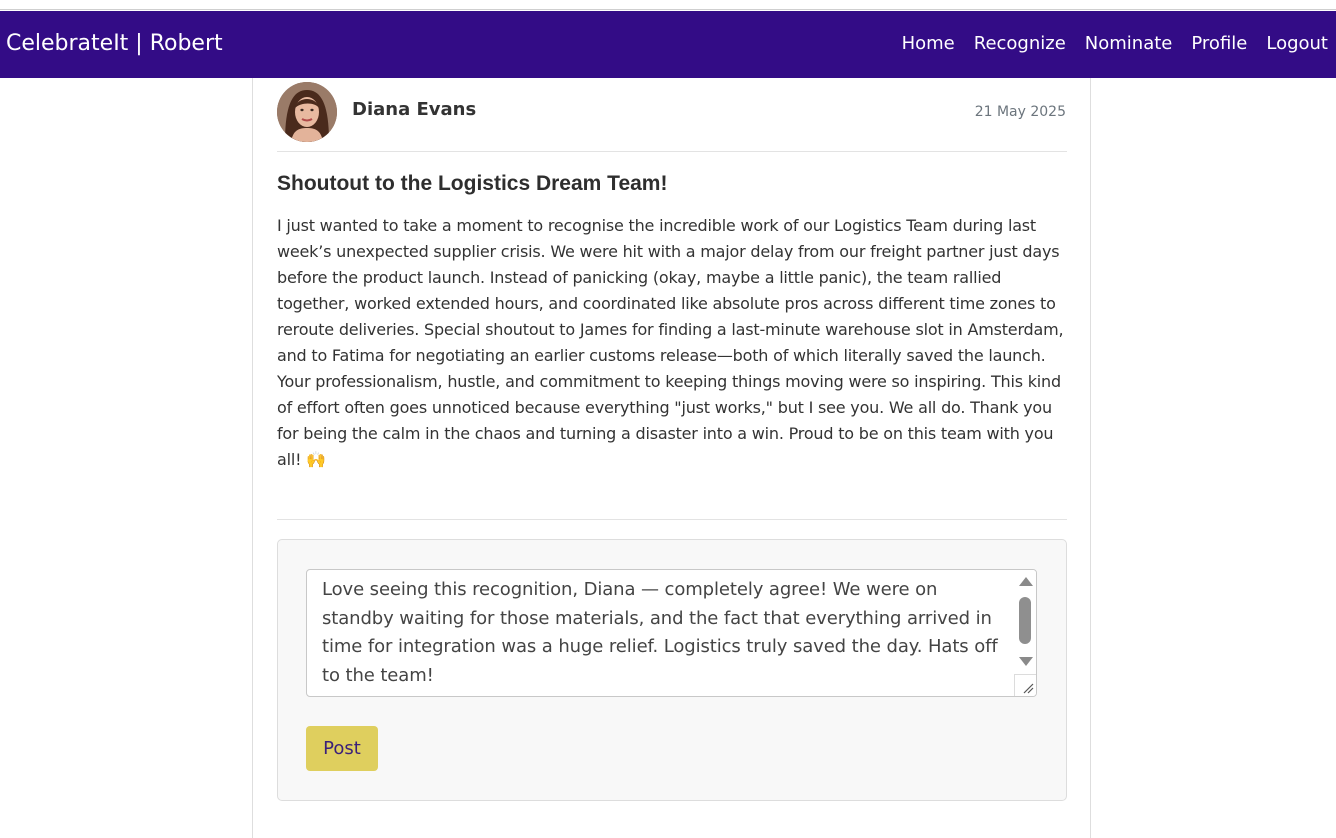  I want to click on avatar, so click(307, 112).